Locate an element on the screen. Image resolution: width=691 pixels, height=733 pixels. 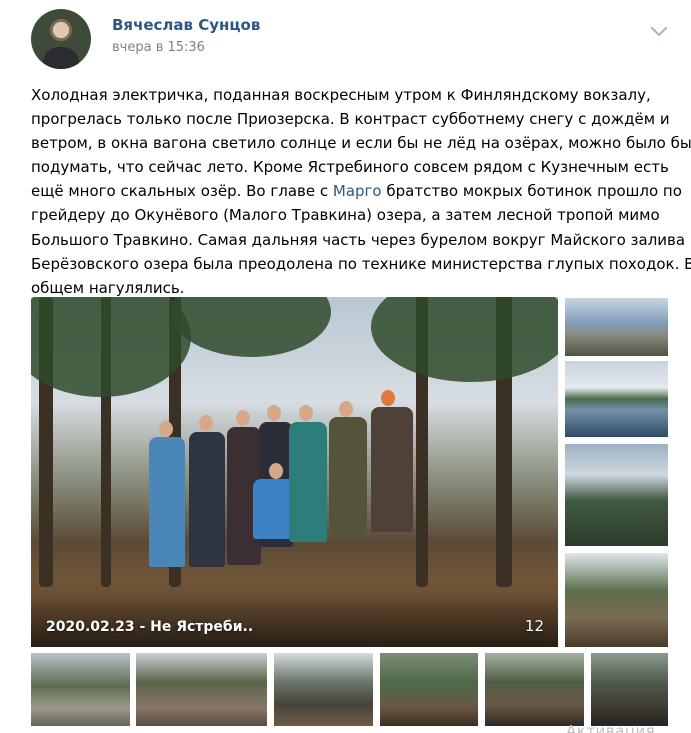
author-name: Вячеслав Сунцов is located at coordinates (186, 25).